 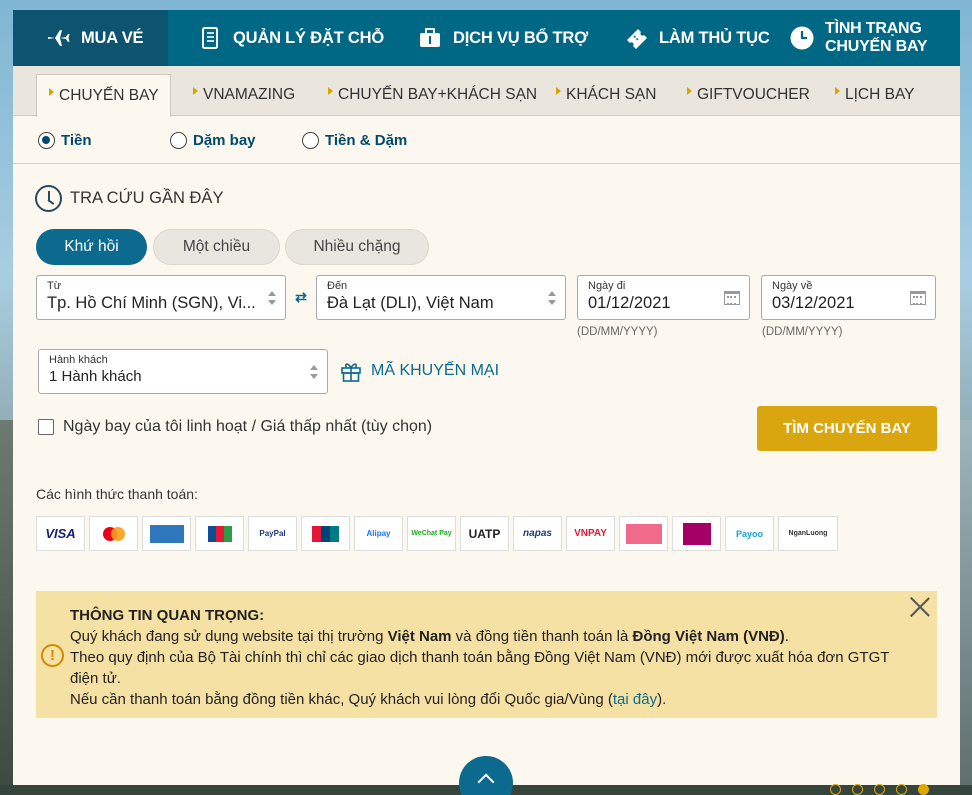 I want to click on trip-one-way: Một chiều, so click(x=216, y=247).